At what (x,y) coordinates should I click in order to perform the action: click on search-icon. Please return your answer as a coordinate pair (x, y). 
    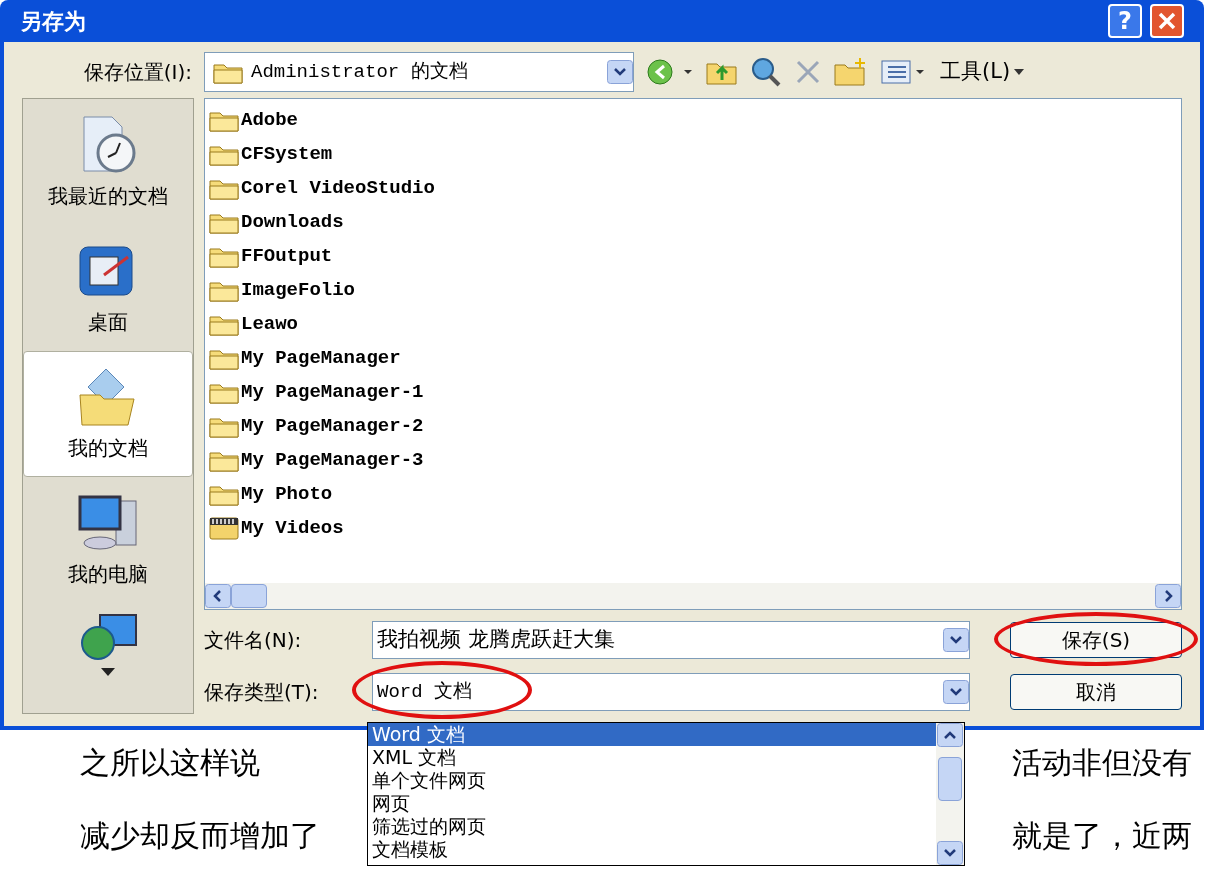
    Looking at the image, I should click on (766, 72).